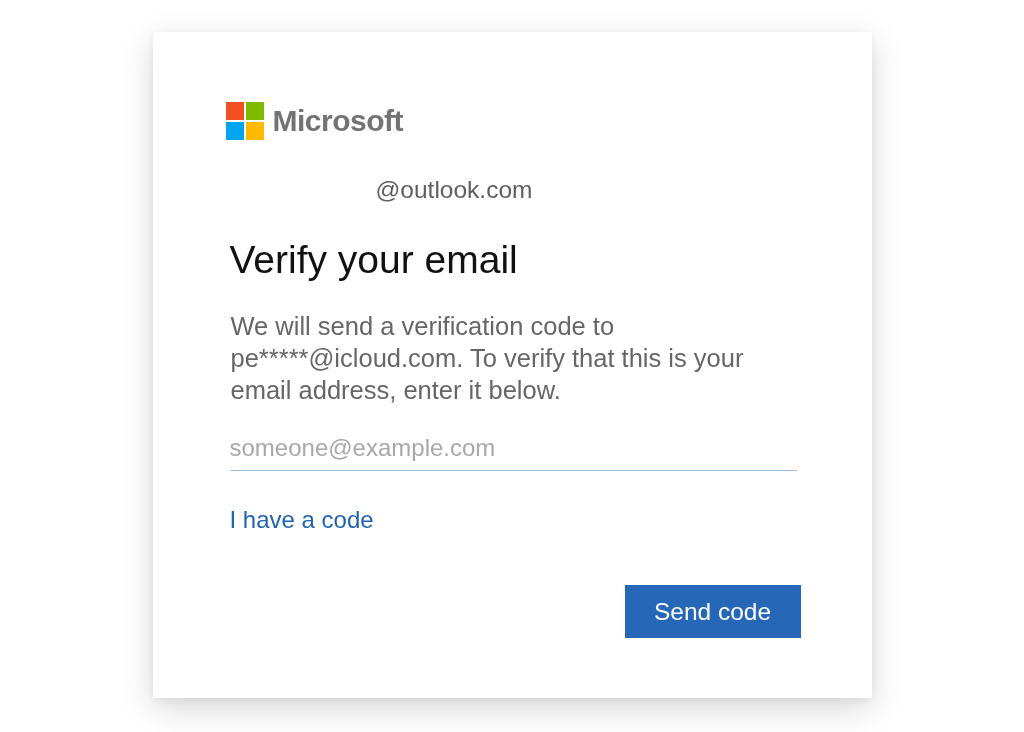 Image resolution: width=1024 pixels, height=732 pixels. I want to click on have-code-link: I have a code, so click(301, 520).